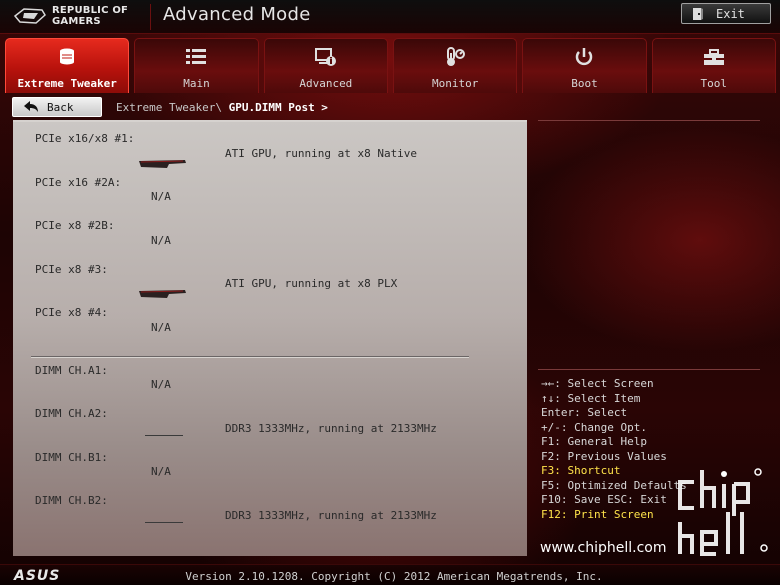  I want to click on back-arrow-icon, so click(31, 106).